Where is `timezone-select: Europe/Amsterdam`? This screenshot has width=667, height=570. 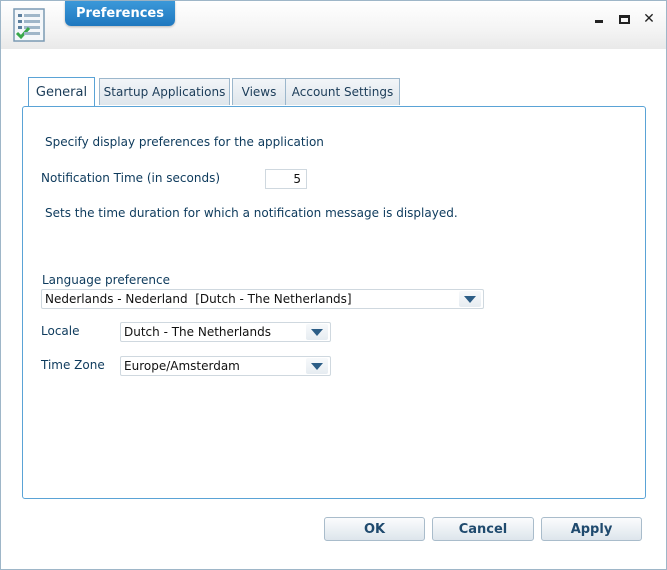
timezone-select: Europe/Amsterdam is located at coordinates (225, 366).